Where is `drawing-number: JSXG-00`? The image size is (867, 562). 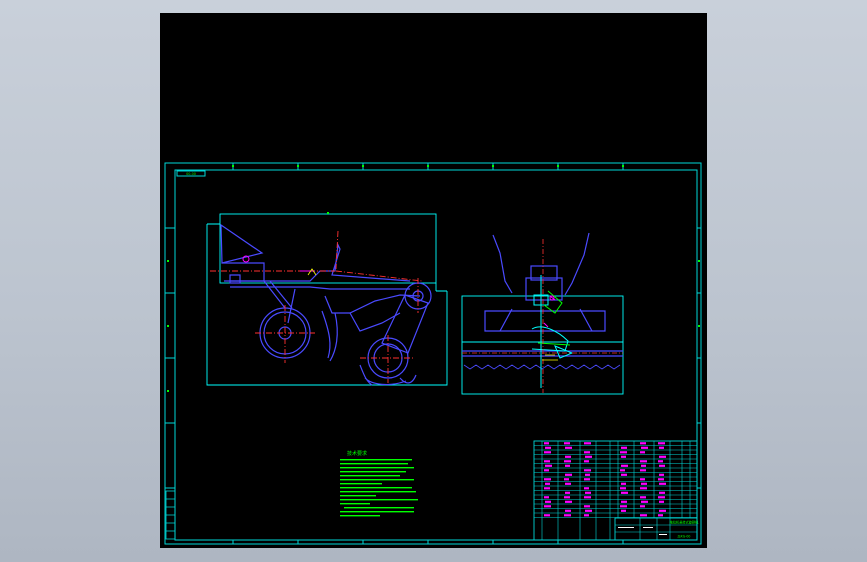 drawing-number: JSXG-00 is located at coordinates (684, 537).